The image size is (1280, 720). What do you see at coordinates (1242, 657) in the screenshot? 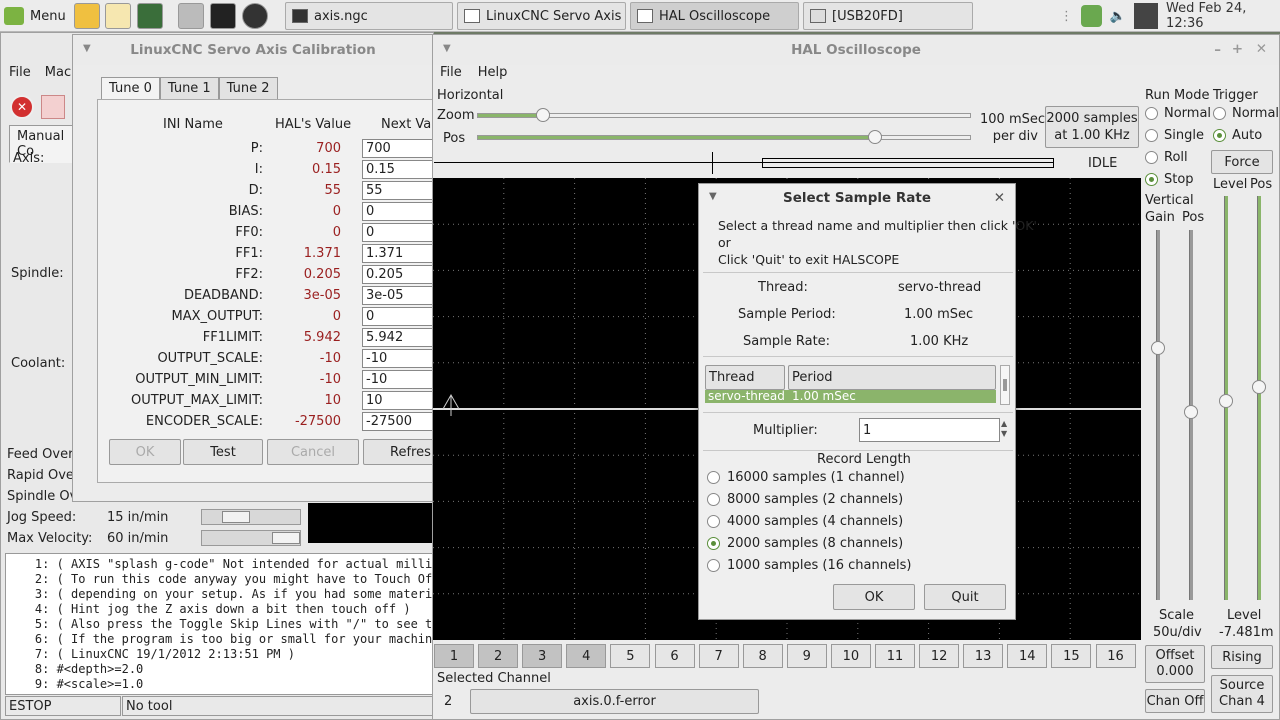
I see `rising-button: Rising` at bounding box center [1242, 657].